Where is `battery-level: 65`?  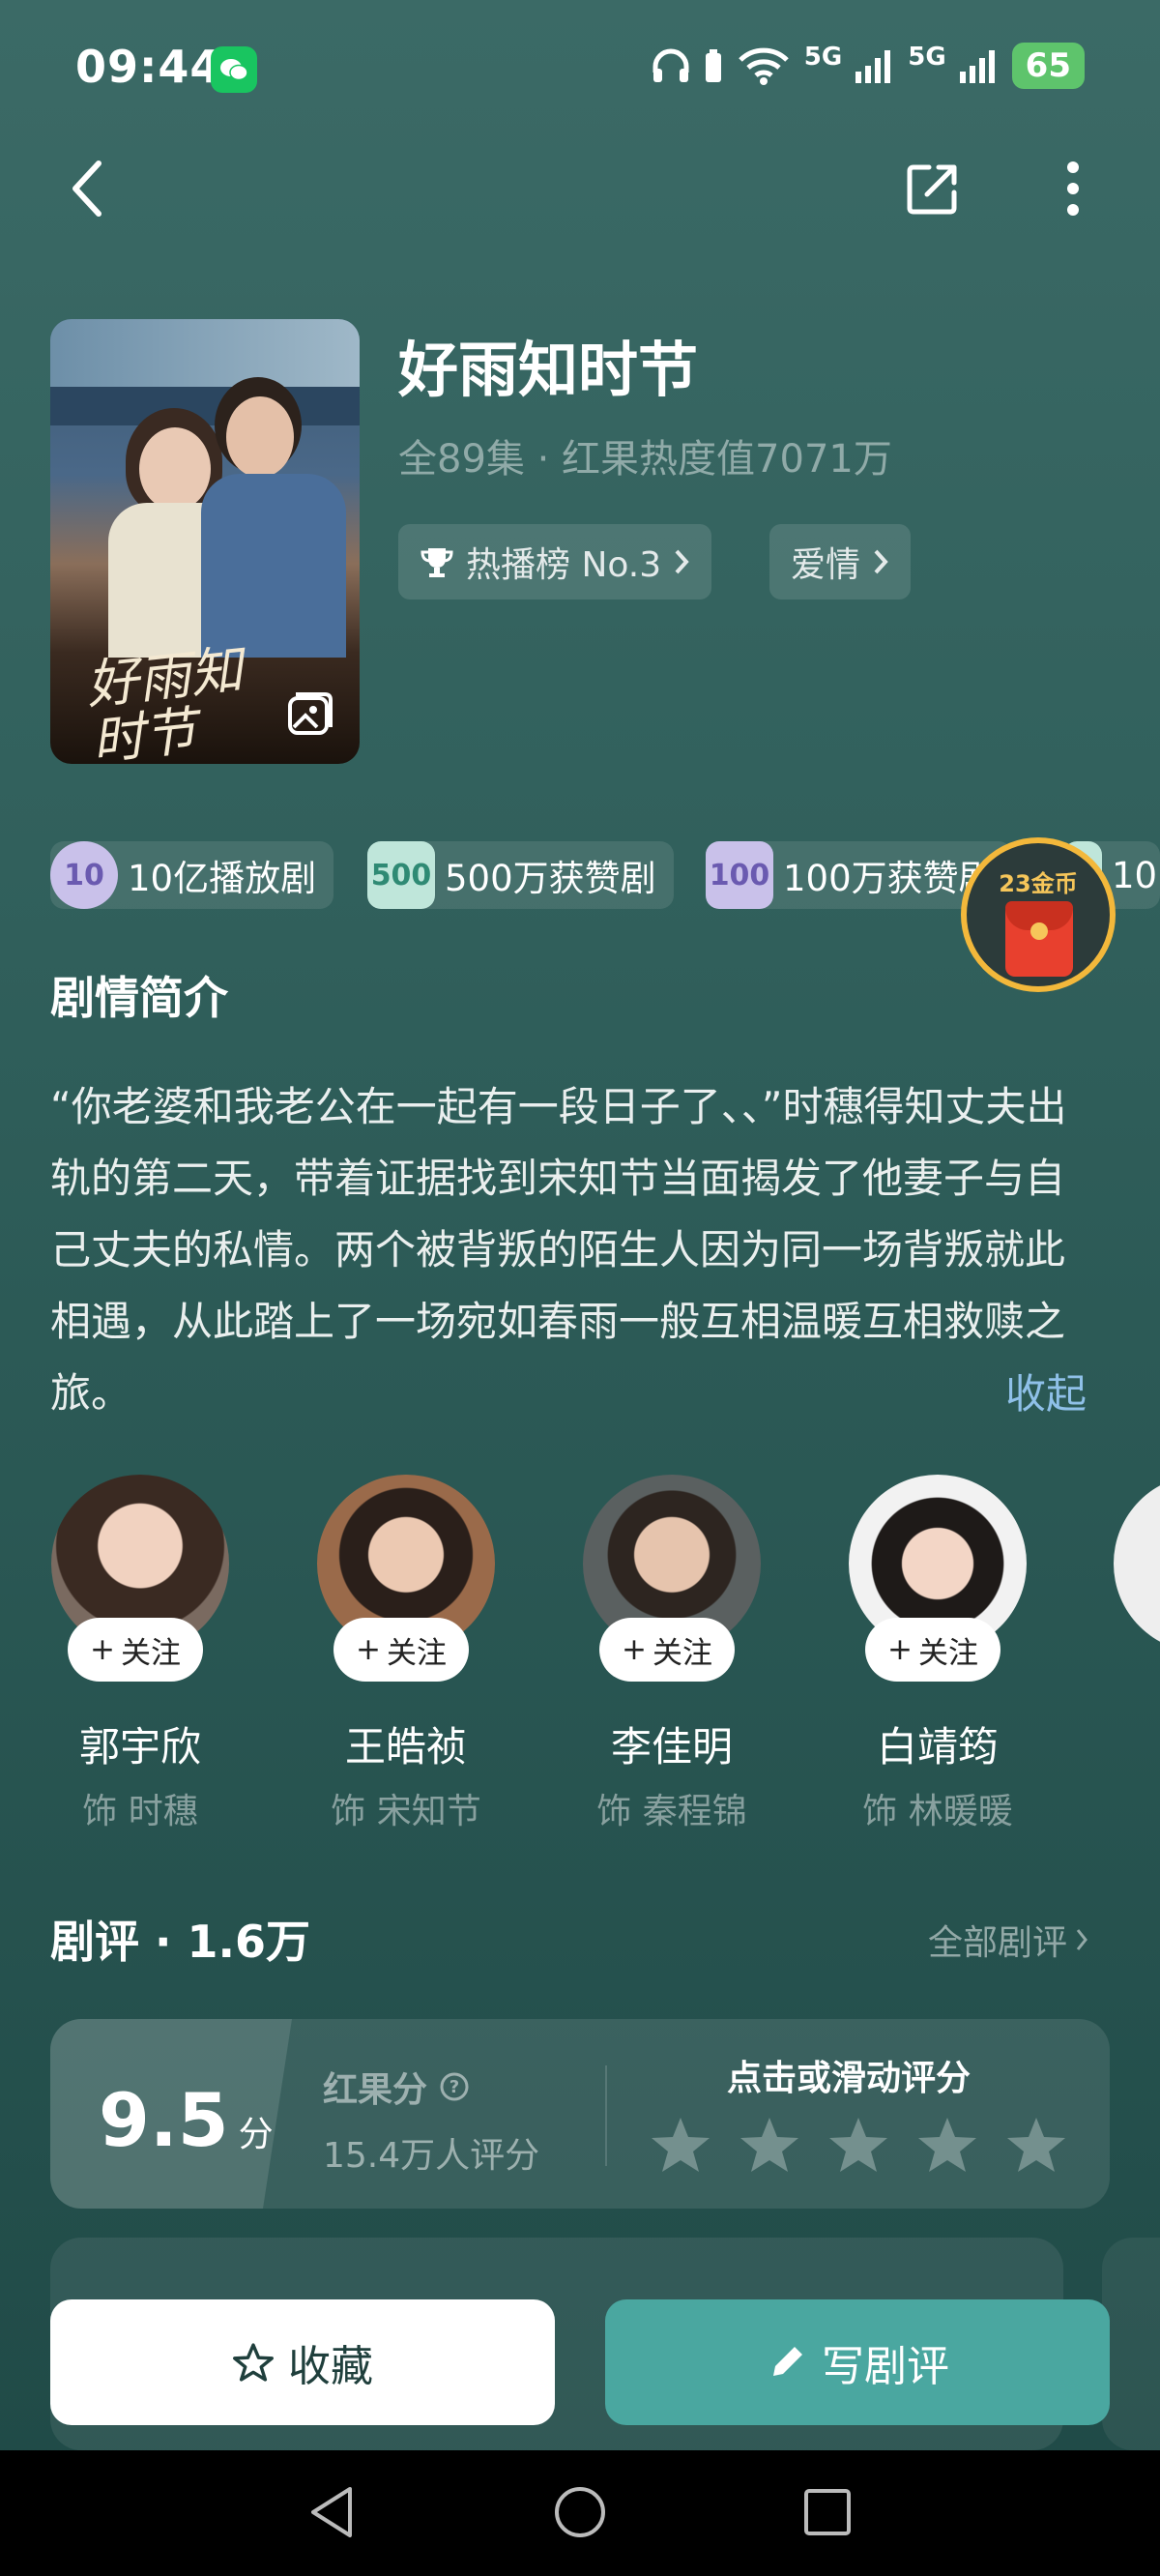
battery-level: 65 is located at coordinates (1048, 66).